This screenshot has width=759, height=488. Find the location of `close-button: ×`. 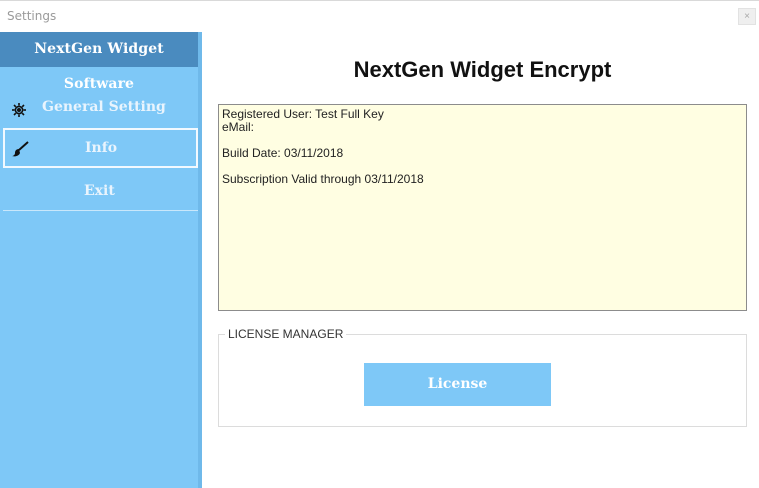

close-button: × is located at coordinates (747, 16).